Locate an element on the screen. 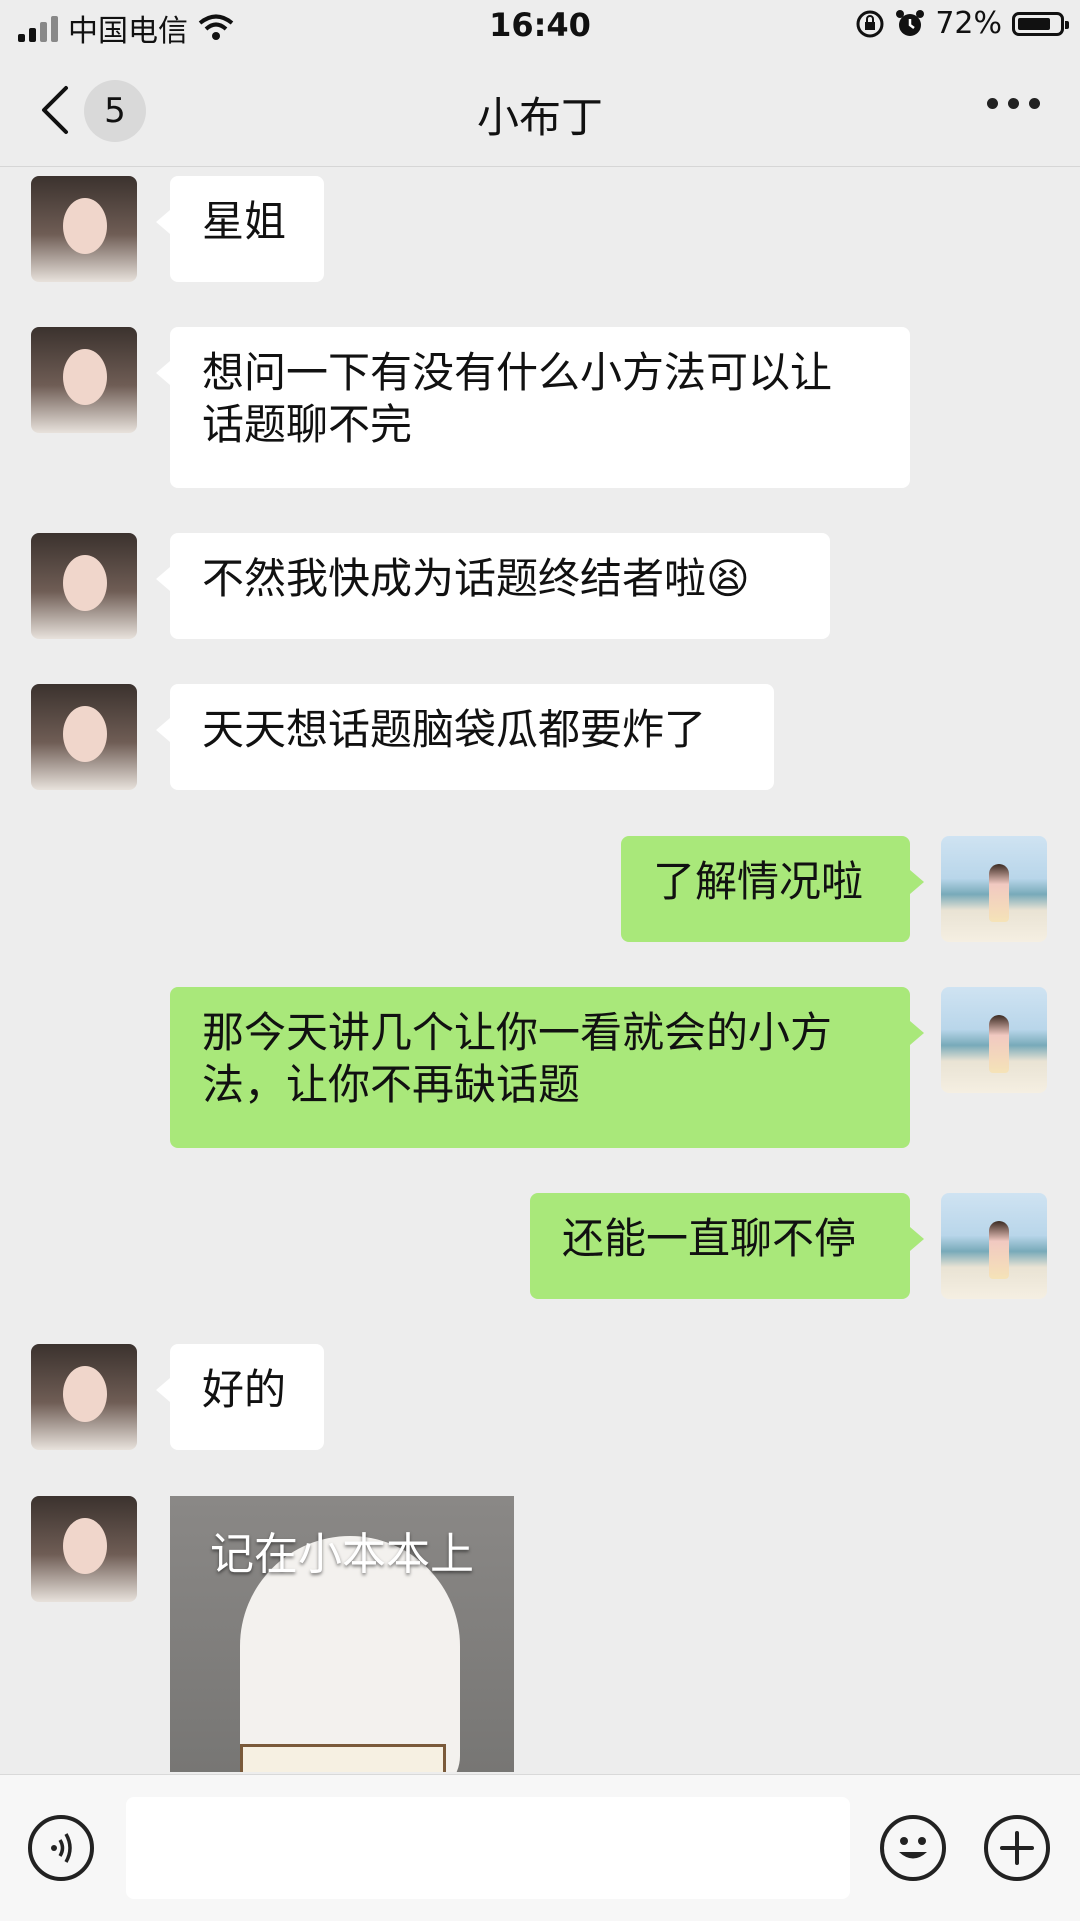 The width and height of the screenshot is (1080, 1921). message-bubble-incoming: 想问一下有没有什么小方法可以让 话题聊不完 is located at coordinates (533, 407).